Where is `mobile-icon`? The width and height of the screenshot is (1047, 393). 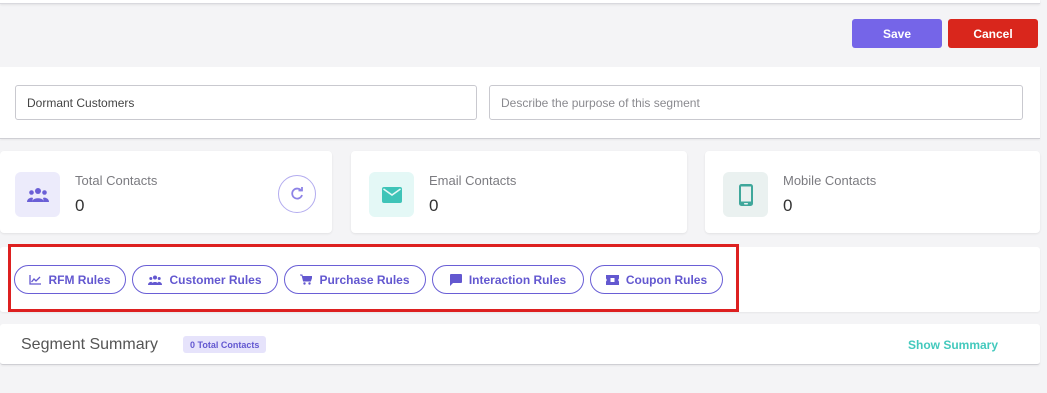
mobile-icon is located at coordinates (745, 194).